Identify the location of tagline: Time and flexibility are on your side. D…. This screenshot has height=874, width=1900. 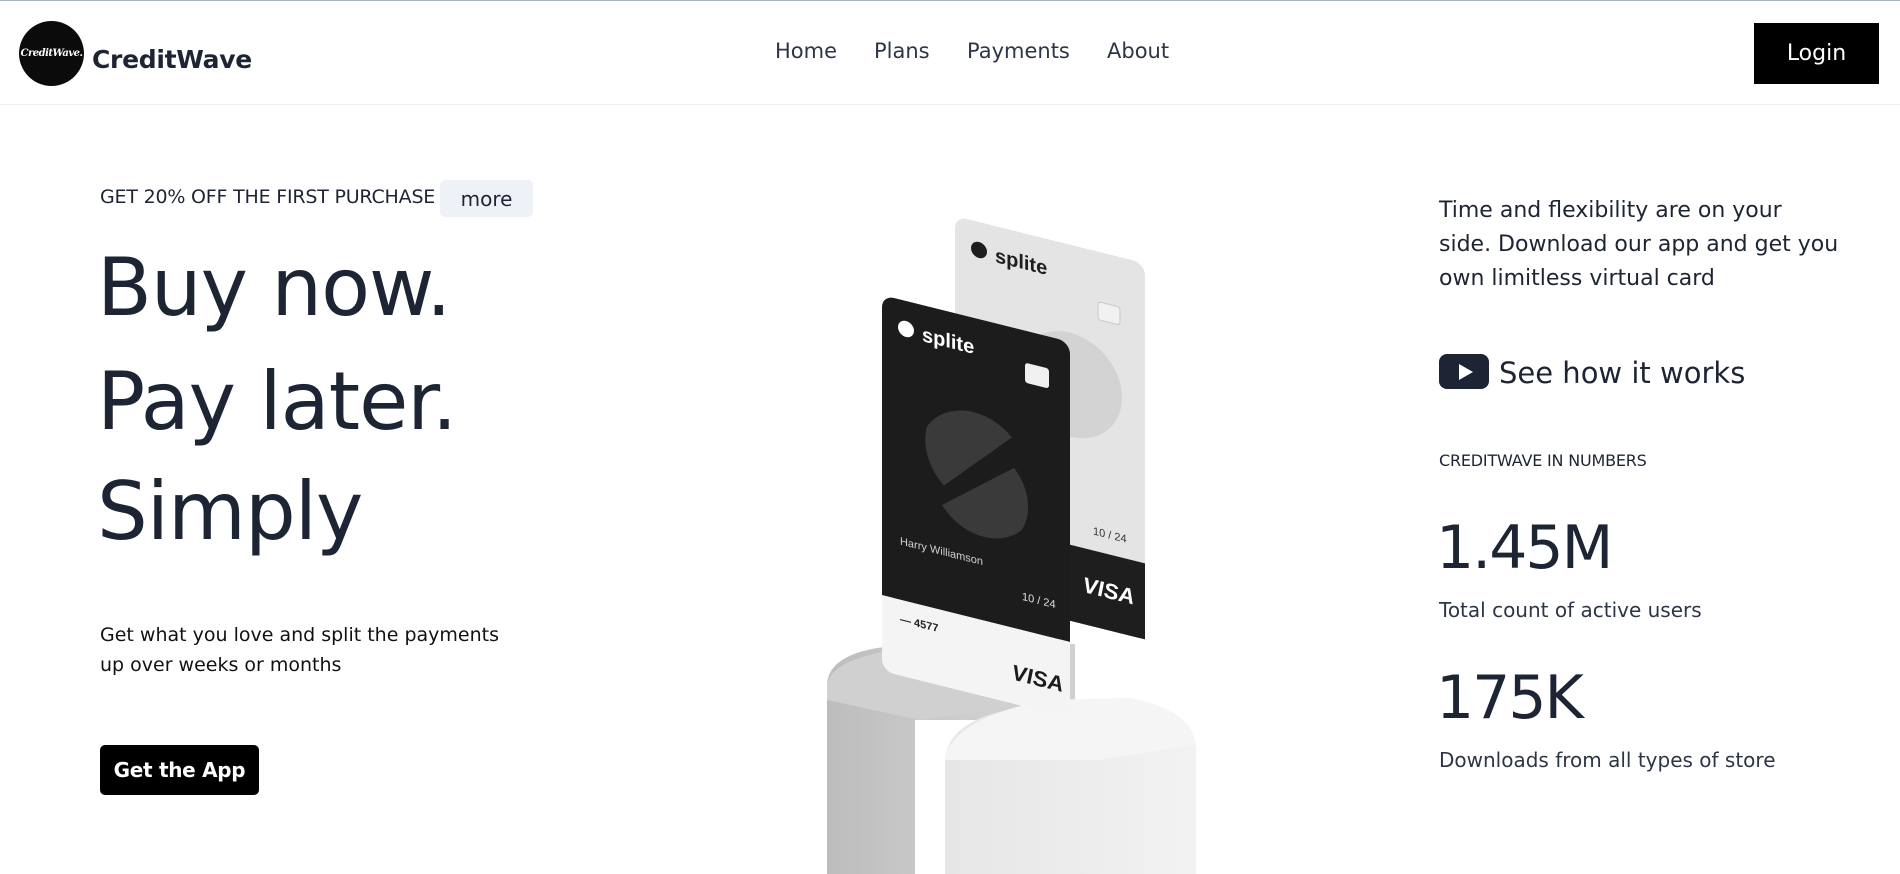
(1639, 244).